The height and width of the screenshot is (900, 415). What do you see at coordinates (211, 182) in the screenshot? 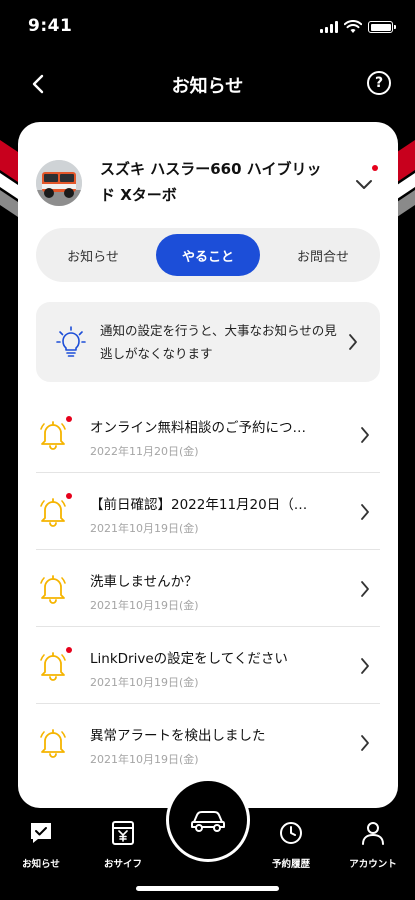
I see `vehicle-name: スズキ ハスラー660 ハイブリッド Xターボ` at bounding box center [211, 182].